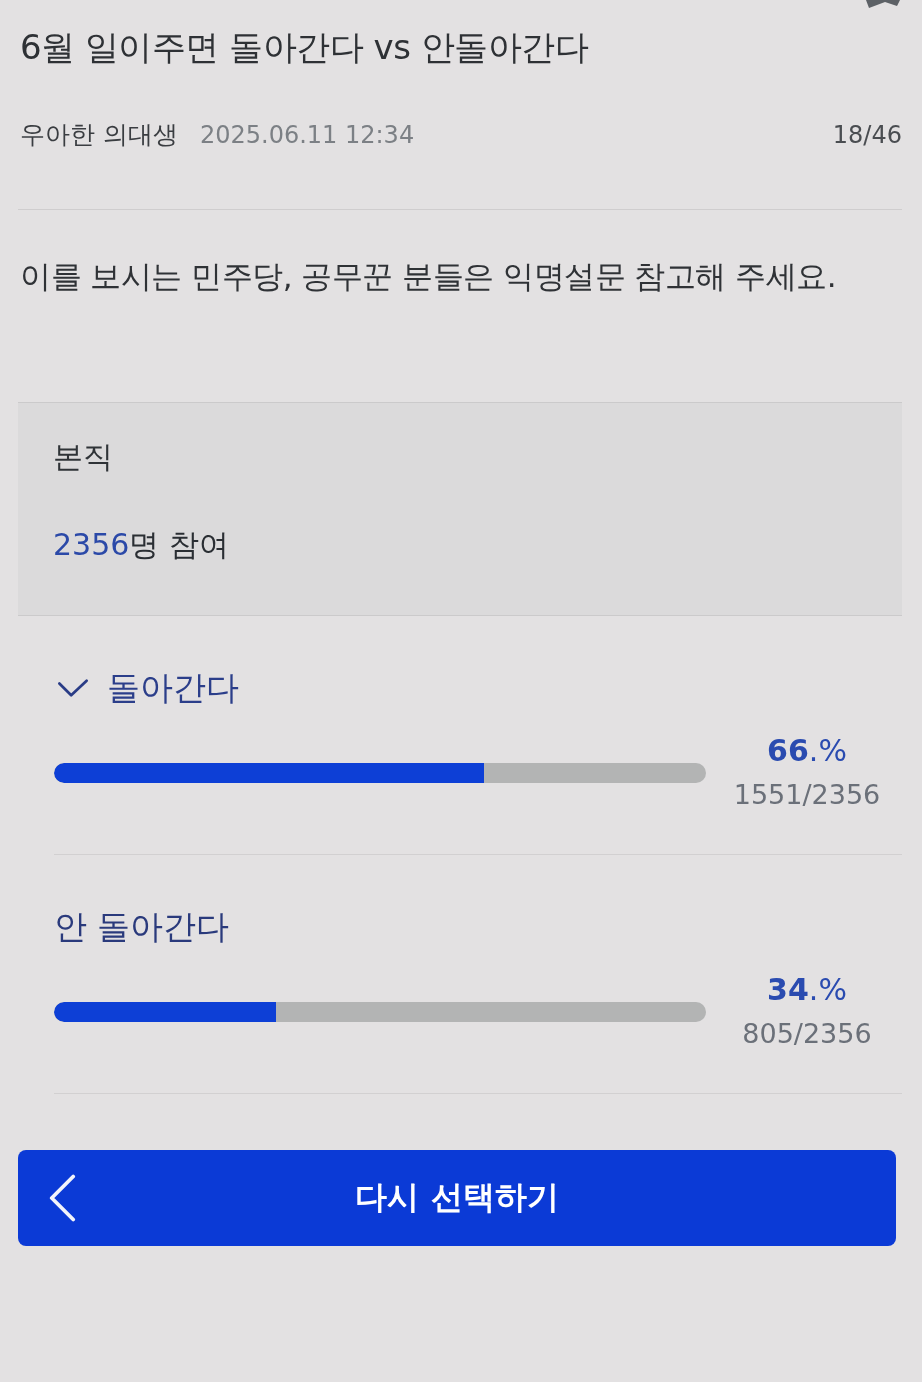  I want to click on chevron-left-icon, so click(62, 1198).